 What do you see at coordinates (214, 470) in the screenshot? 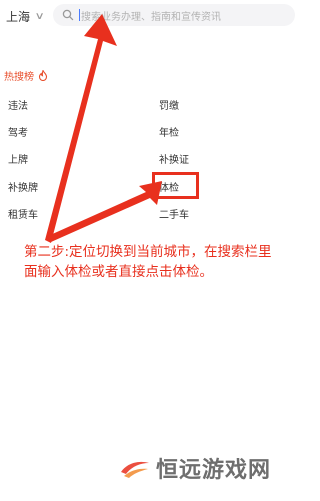
I see `watermark-text: 恒远游戏网` at bounding box center [214, 470].